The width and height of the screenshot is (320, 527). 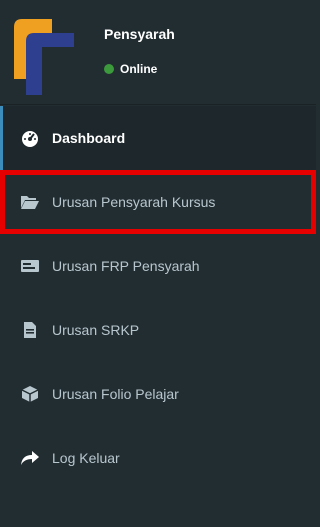 I want to click on sidebar-item-urusan-srkp: Urusan SRKP, so click(x=158, y=330).